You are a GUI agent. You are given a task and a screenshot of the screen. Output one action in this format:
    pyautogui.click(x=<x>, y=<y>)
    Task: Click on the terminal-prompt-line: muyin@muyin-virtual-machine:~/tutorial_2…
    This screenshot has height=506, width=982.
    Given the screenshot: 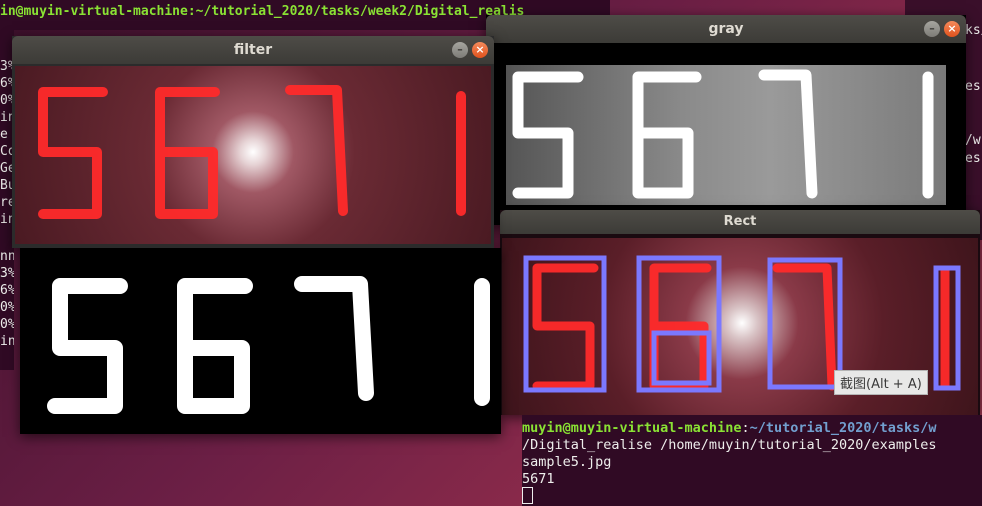 What is the action you would take?
    pyautogui.click(x=729, y=428)
    